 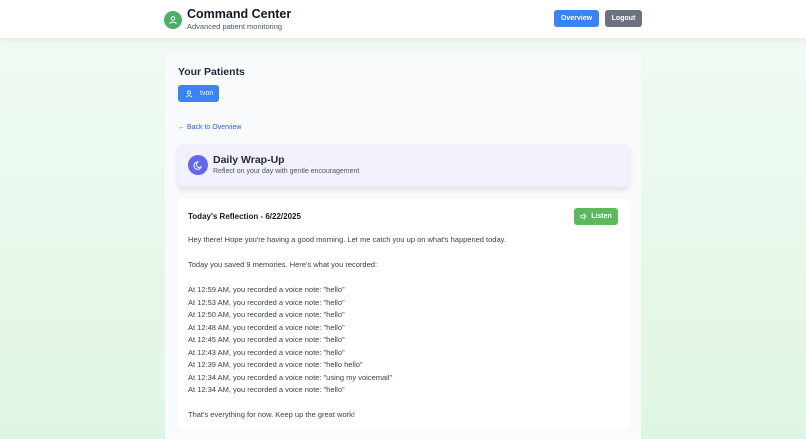 What do you see at coordinates (209, 127) in the screenshot?
I see `back-to-overview-link: ← Back to Overview` at bounding box center [209, 127].